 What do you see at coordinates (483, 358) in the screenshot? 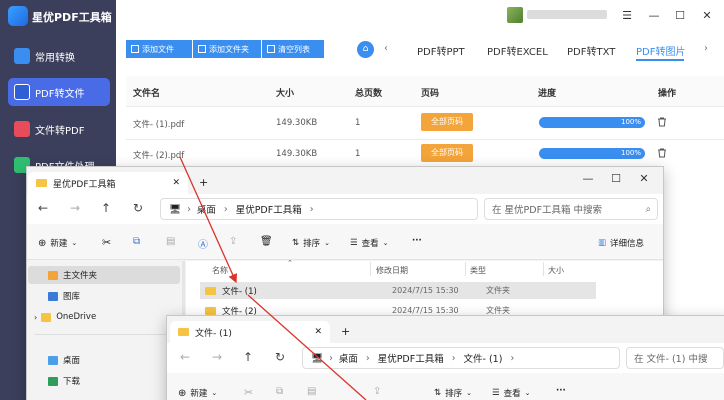
I see `breadcrumb-folder: 文件- (1)` at bounding box center [483, 358].